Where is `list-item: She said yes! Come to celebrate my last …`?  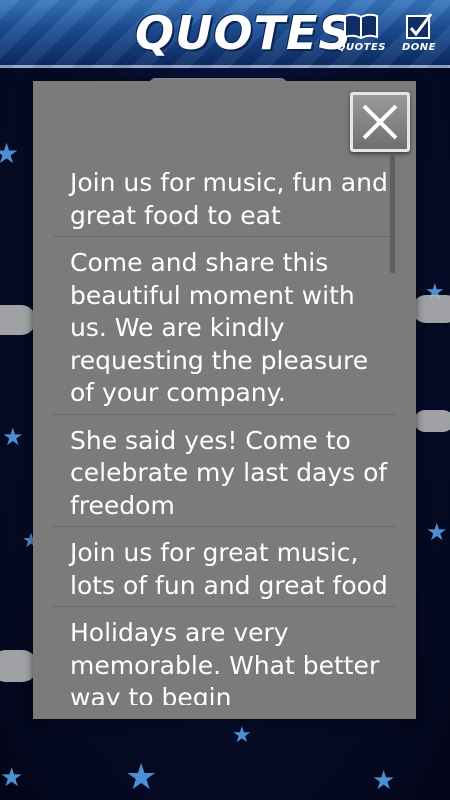 list-item: She said yes! Come to celebrate my last … is located at coordinates (224, 471).